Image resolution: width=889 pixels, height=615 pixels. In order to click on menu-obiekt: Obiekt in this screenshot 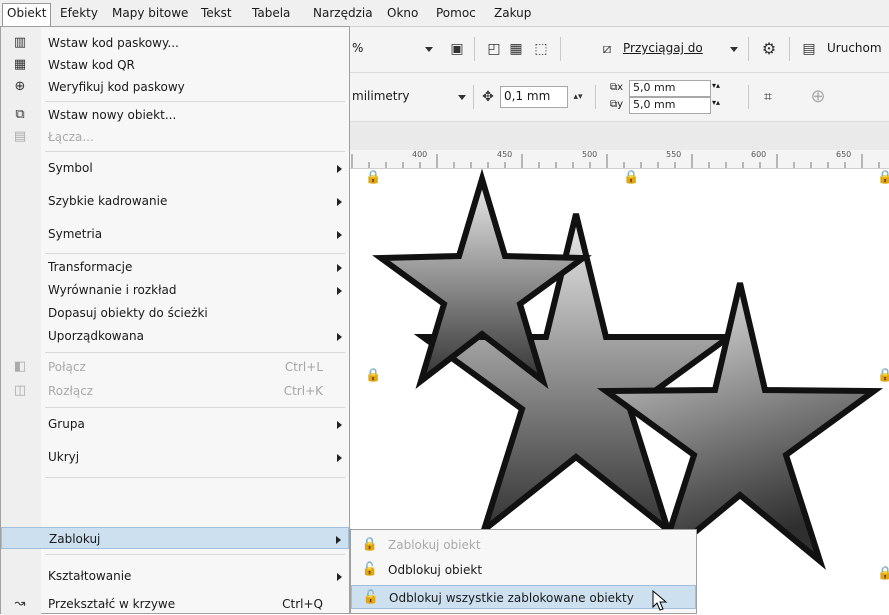, I will do `click(27, 15)`.